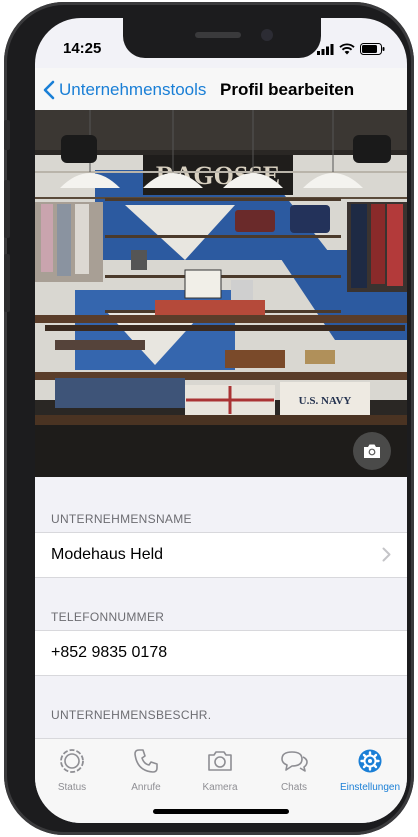 Image resolution: width=418 pixels, height=837 pixels. What do you see at coordinates (7, 209) in the screenshot?
I see `volume-up-button` at bounding box center [7, 209].